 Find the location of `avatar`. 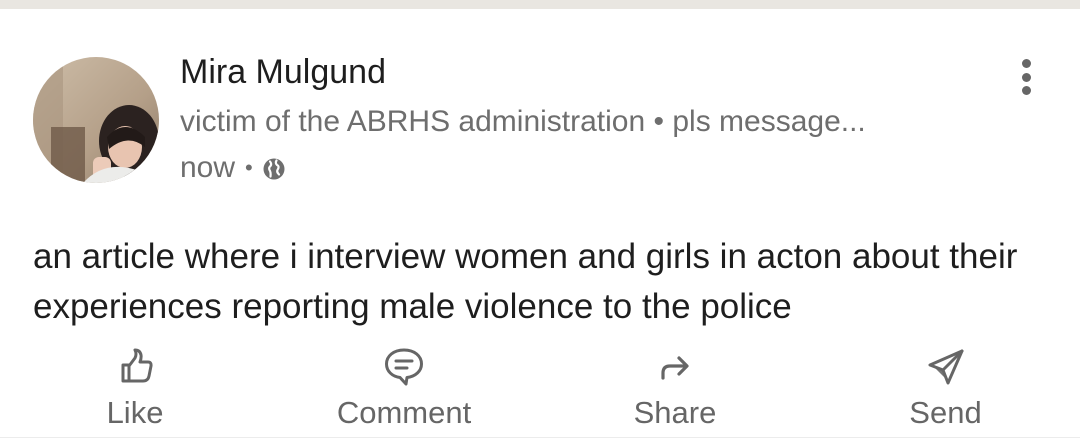

avatar is located at coordinates (96, 120).